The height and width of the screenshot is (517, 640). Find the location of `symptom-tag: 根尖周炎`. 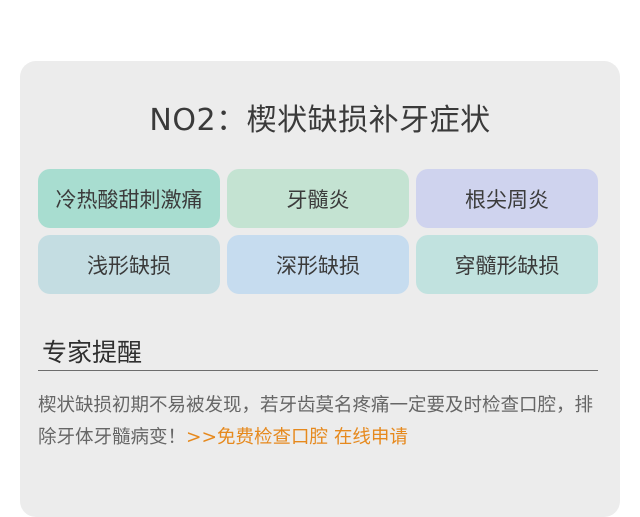

symptom-tag: 根尖周炎 is located at coordinates (507, 198).